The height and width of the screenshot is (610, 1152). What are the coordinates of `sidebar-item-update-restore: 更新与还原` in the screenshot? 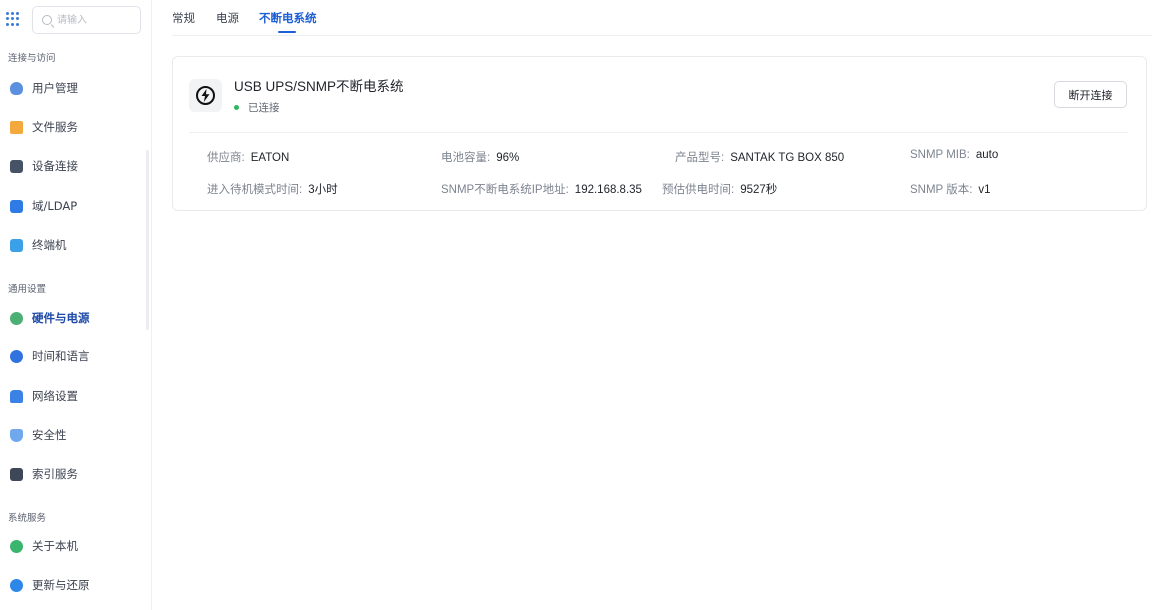 It's located at (72, 585).